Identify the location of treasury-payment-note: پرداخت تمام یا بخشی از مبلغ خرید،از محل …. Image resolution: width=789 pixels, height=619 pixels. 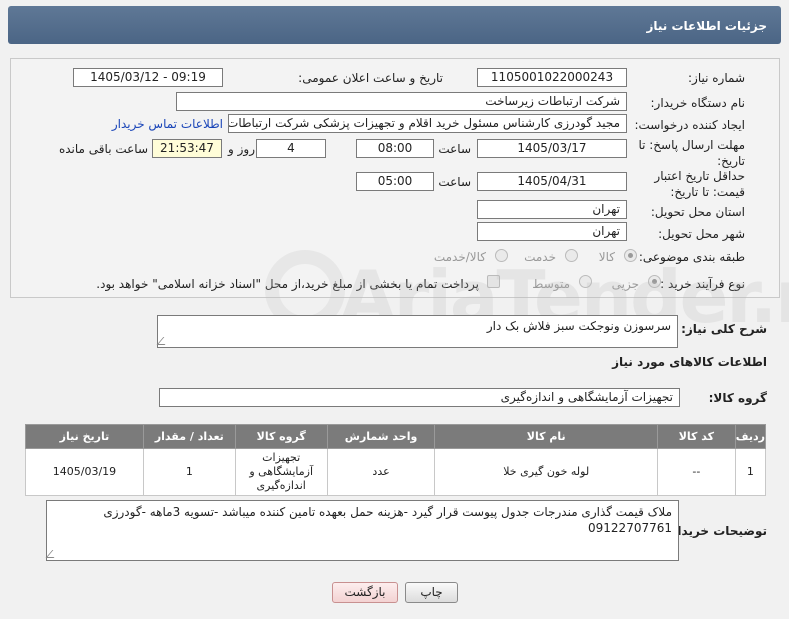
(287, 284).